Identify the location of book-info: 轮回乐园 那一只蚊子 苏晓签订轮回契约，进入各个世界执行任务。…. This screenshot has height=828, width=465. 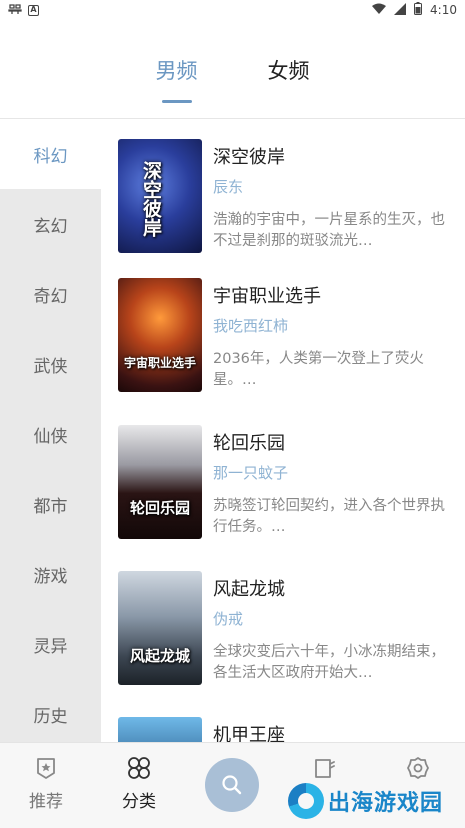
(335, 485).